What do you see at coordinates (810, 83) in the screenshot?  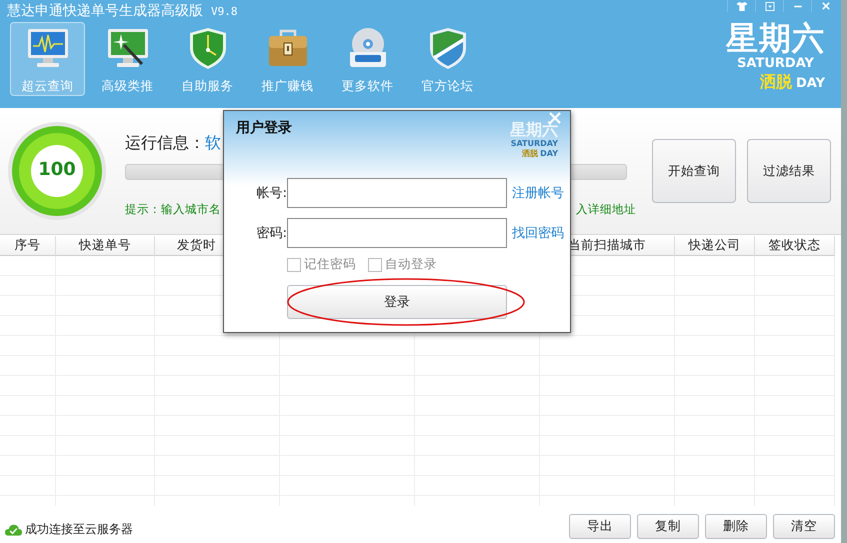 I see `logo-tail: DAY` at bounding box center [810, 83].